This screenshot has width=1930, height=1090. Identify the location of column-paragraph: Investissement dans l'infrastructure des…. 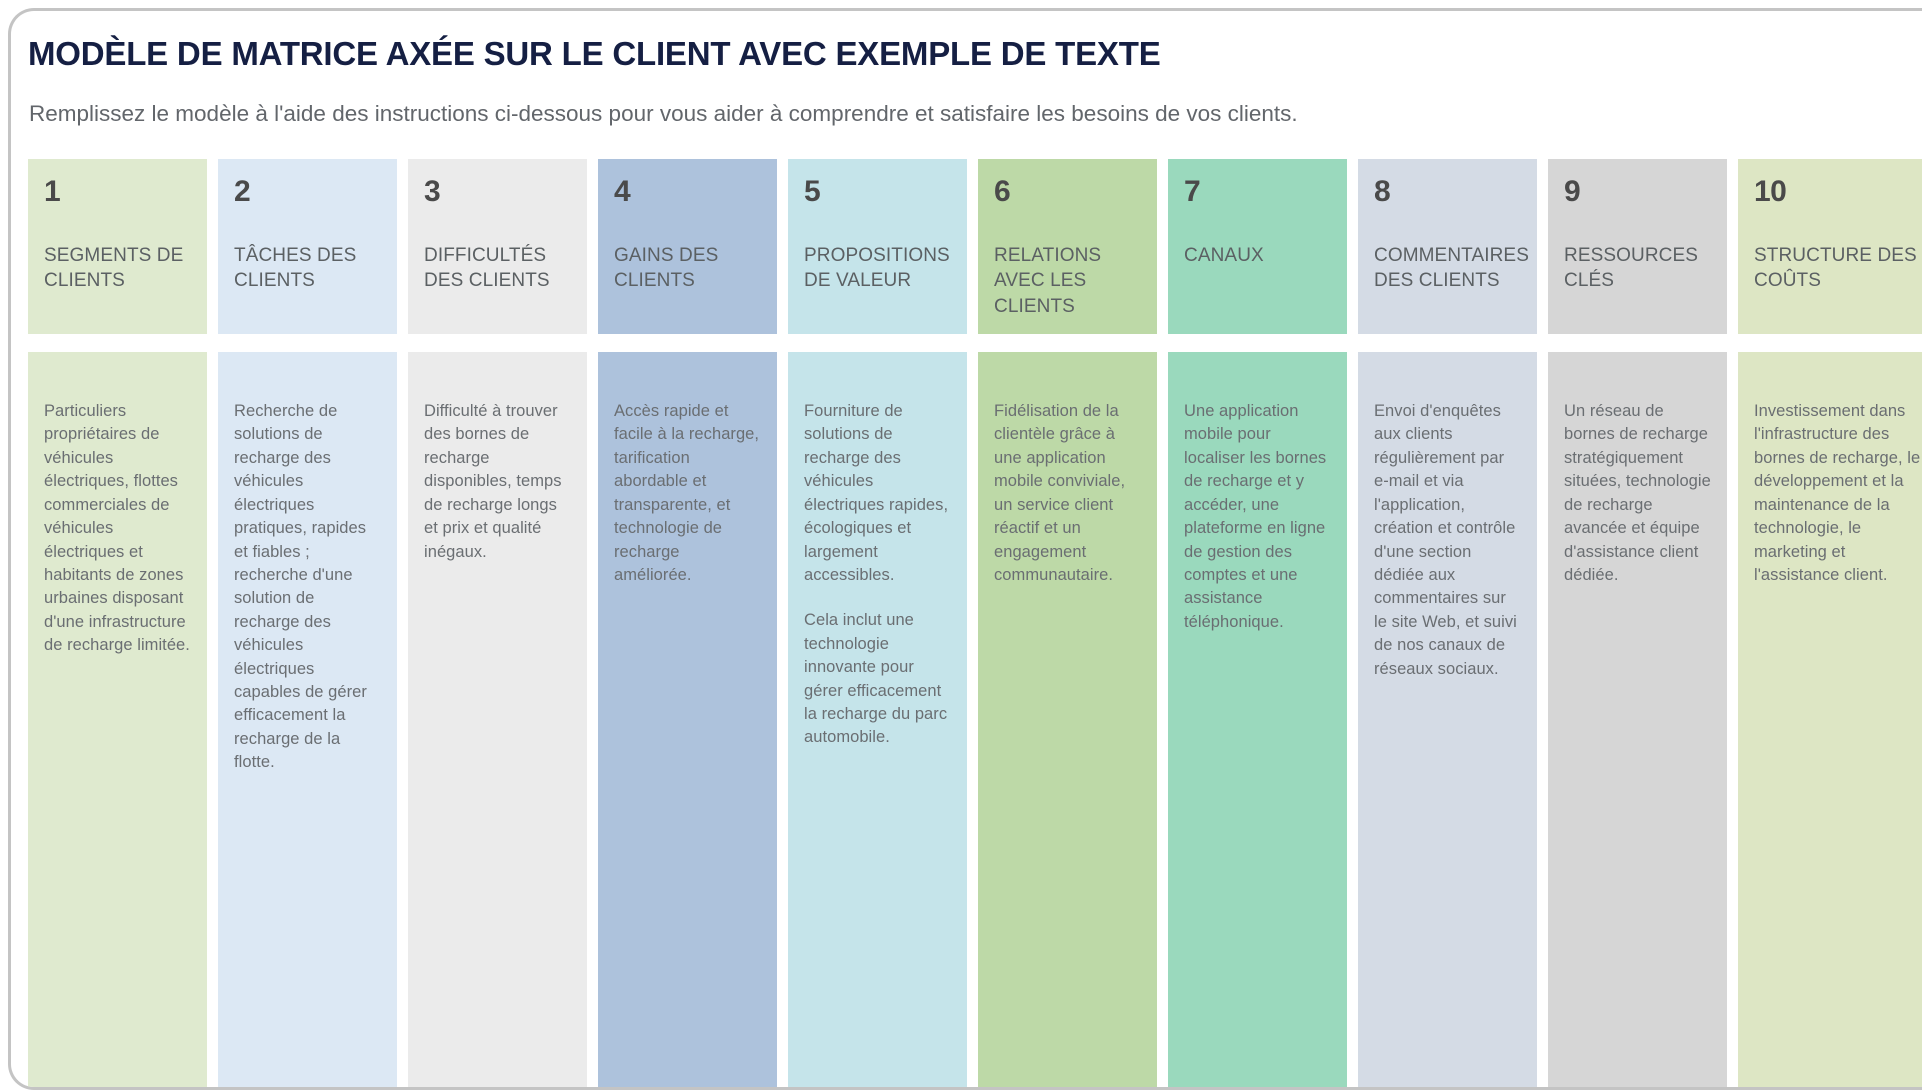
(1837, 493).